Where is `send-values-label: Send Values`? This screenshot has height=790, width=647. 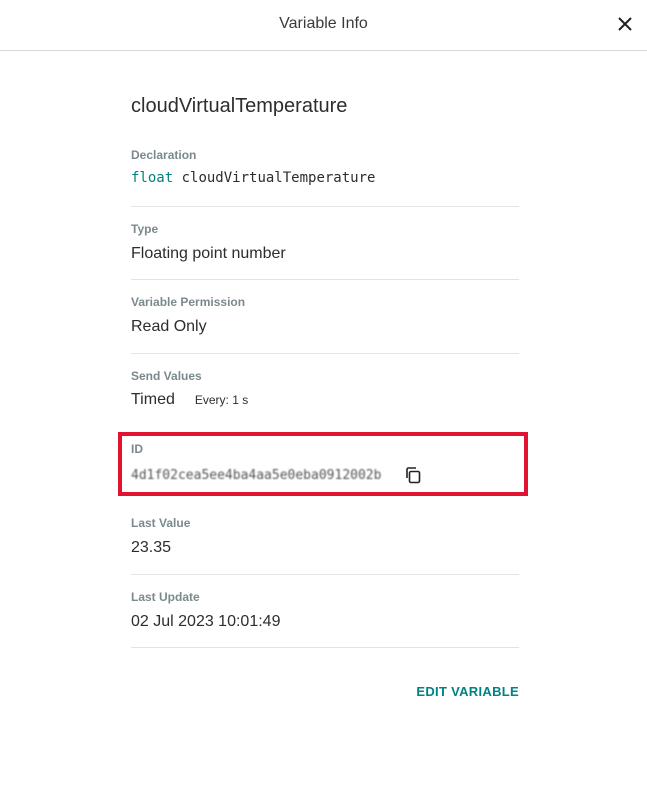
send-values-label: Send Values is located at coordinates (166, 376).